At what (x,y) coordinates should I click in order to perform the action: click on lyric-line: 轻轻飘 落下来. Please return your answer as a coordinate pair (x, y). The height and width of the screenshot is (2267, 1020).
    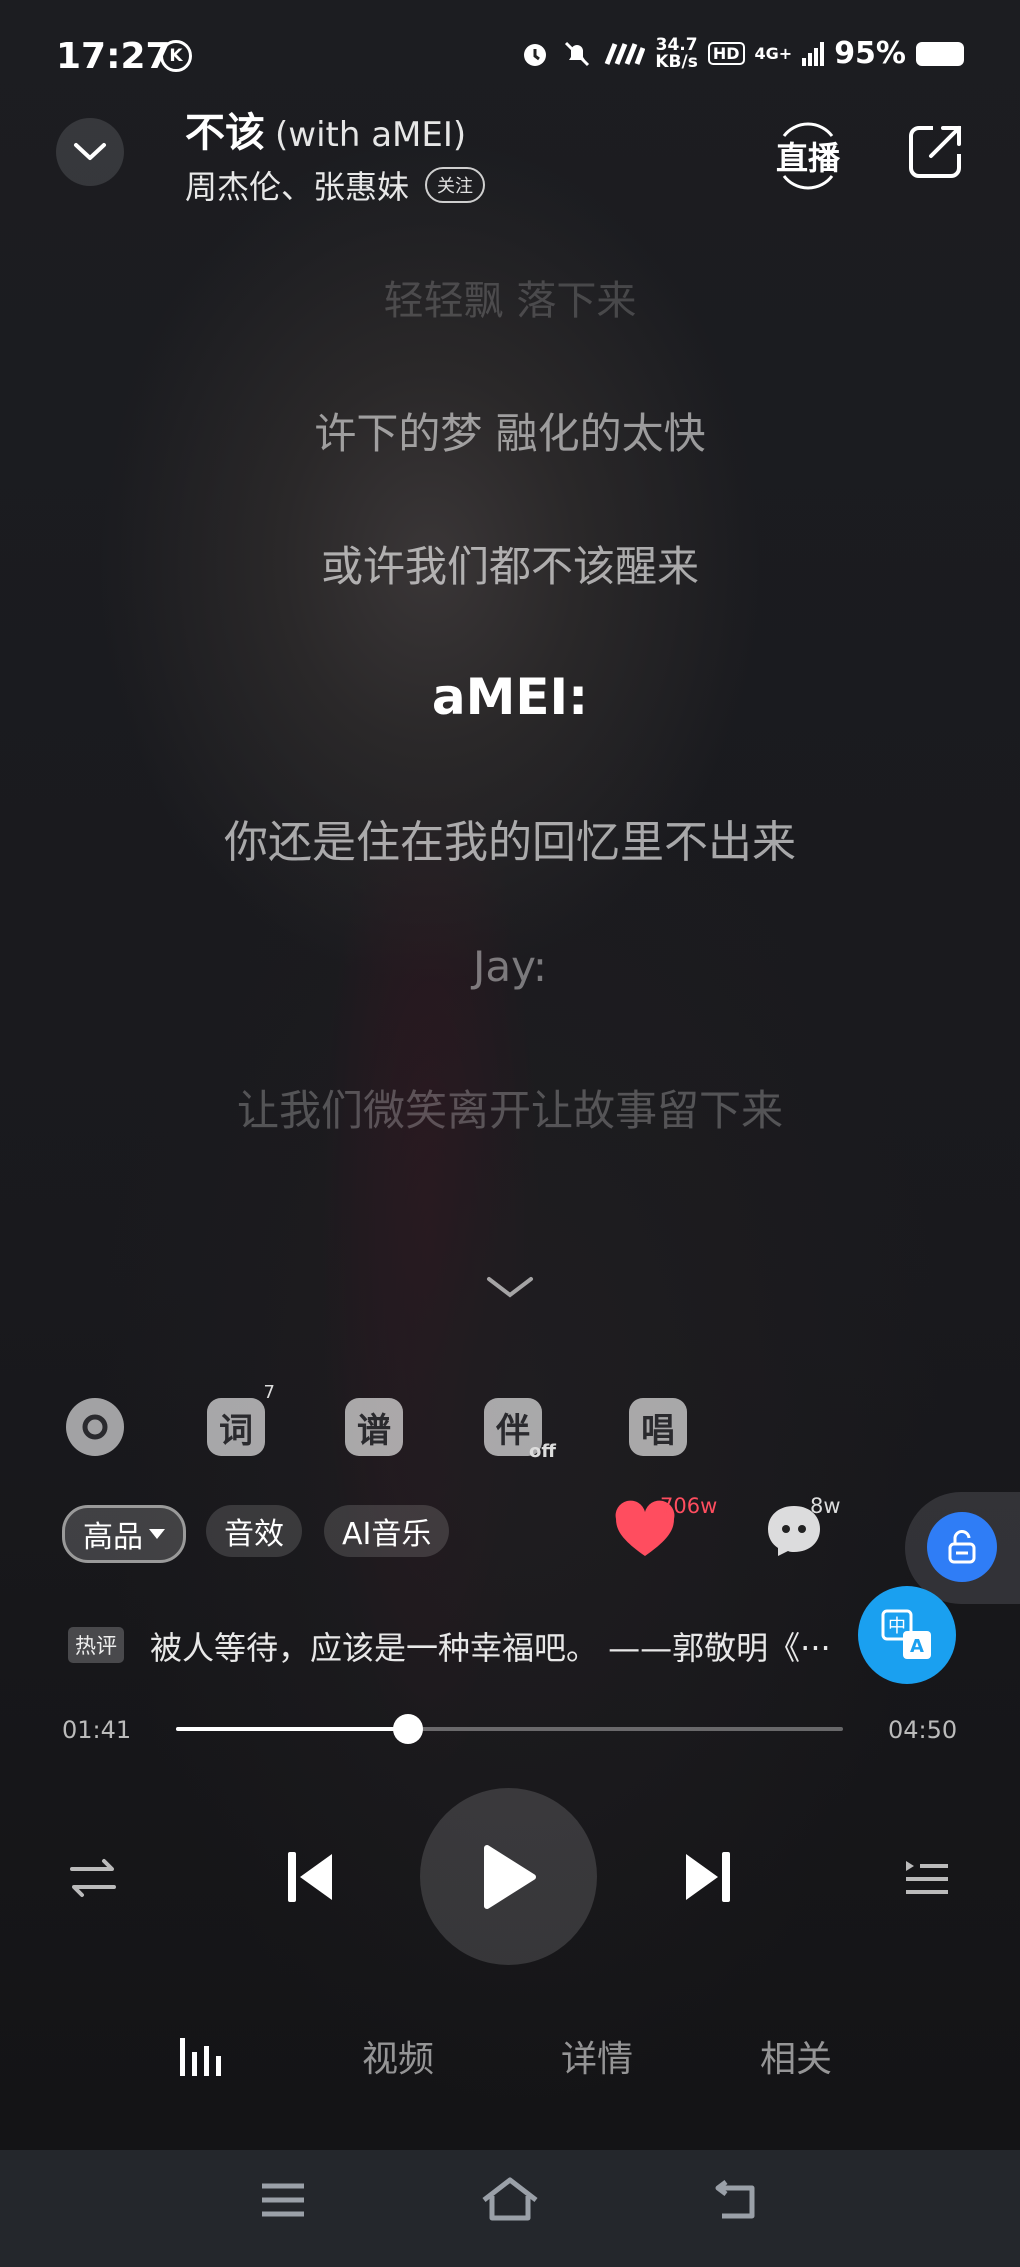
    Looking at the image, I should click on (510, 297).